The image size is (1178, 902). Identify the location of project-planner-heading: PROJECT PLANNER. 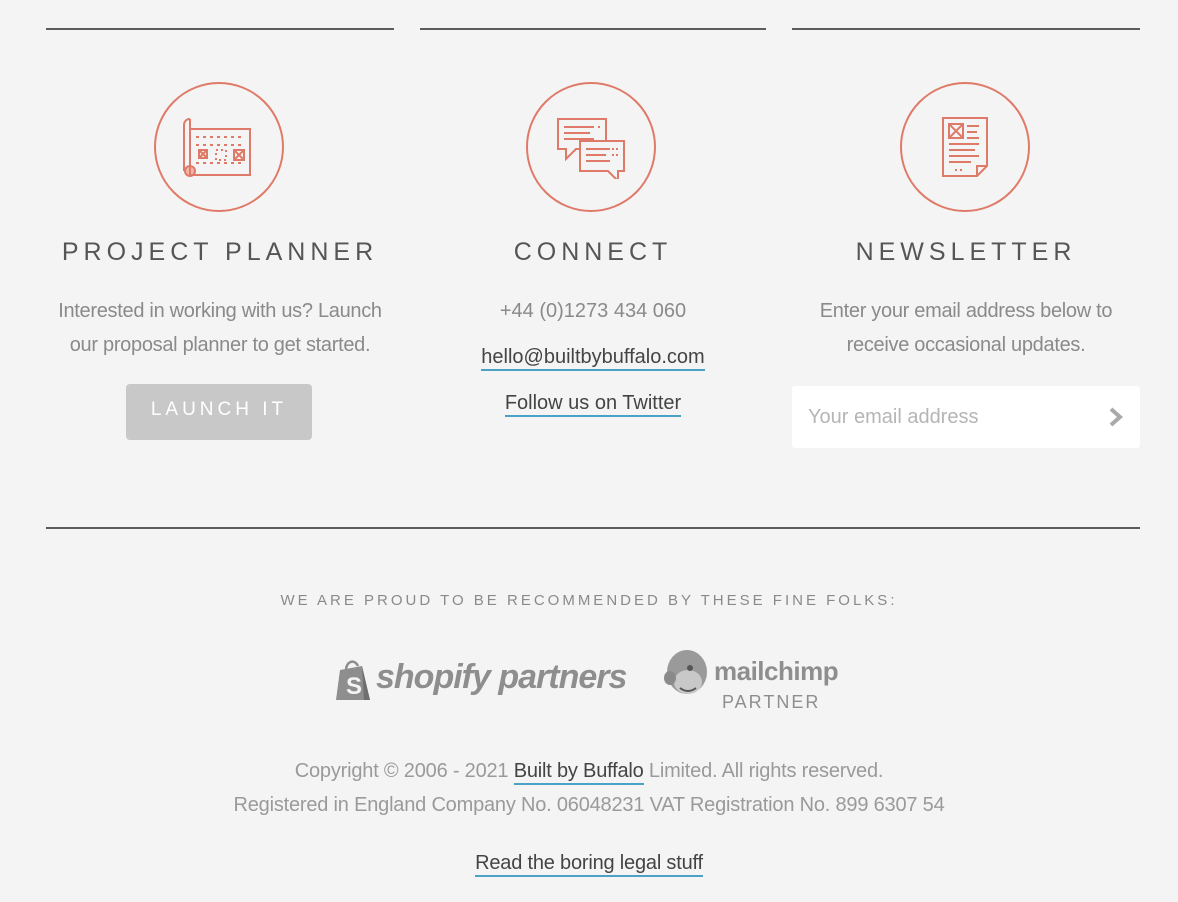
(220, 252).